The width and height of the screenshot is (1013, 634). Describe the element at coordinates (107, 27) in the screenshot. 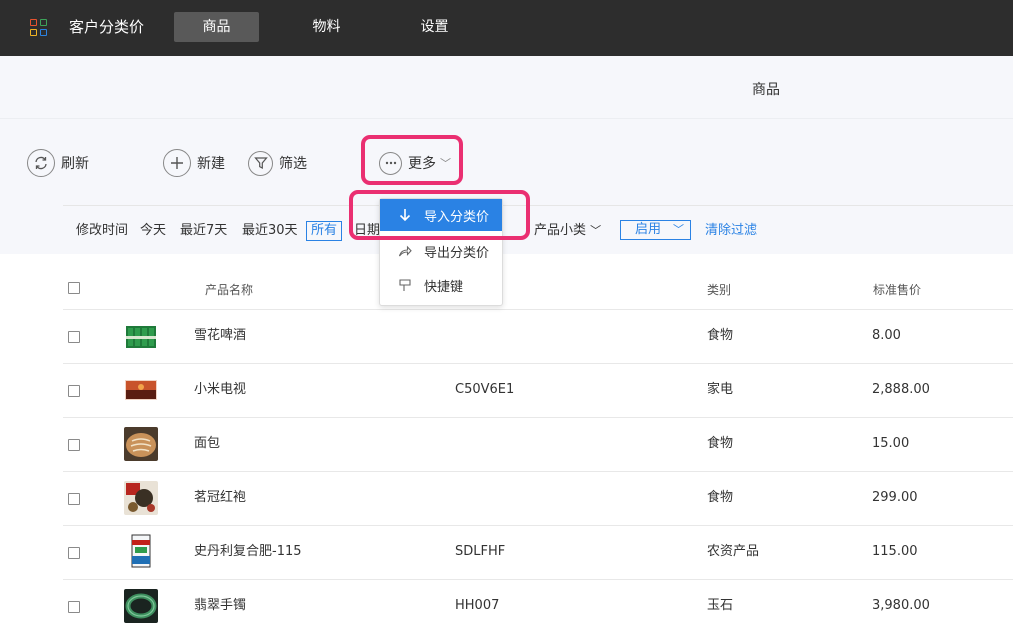

I see `app-title: 客户分类价` at that location.